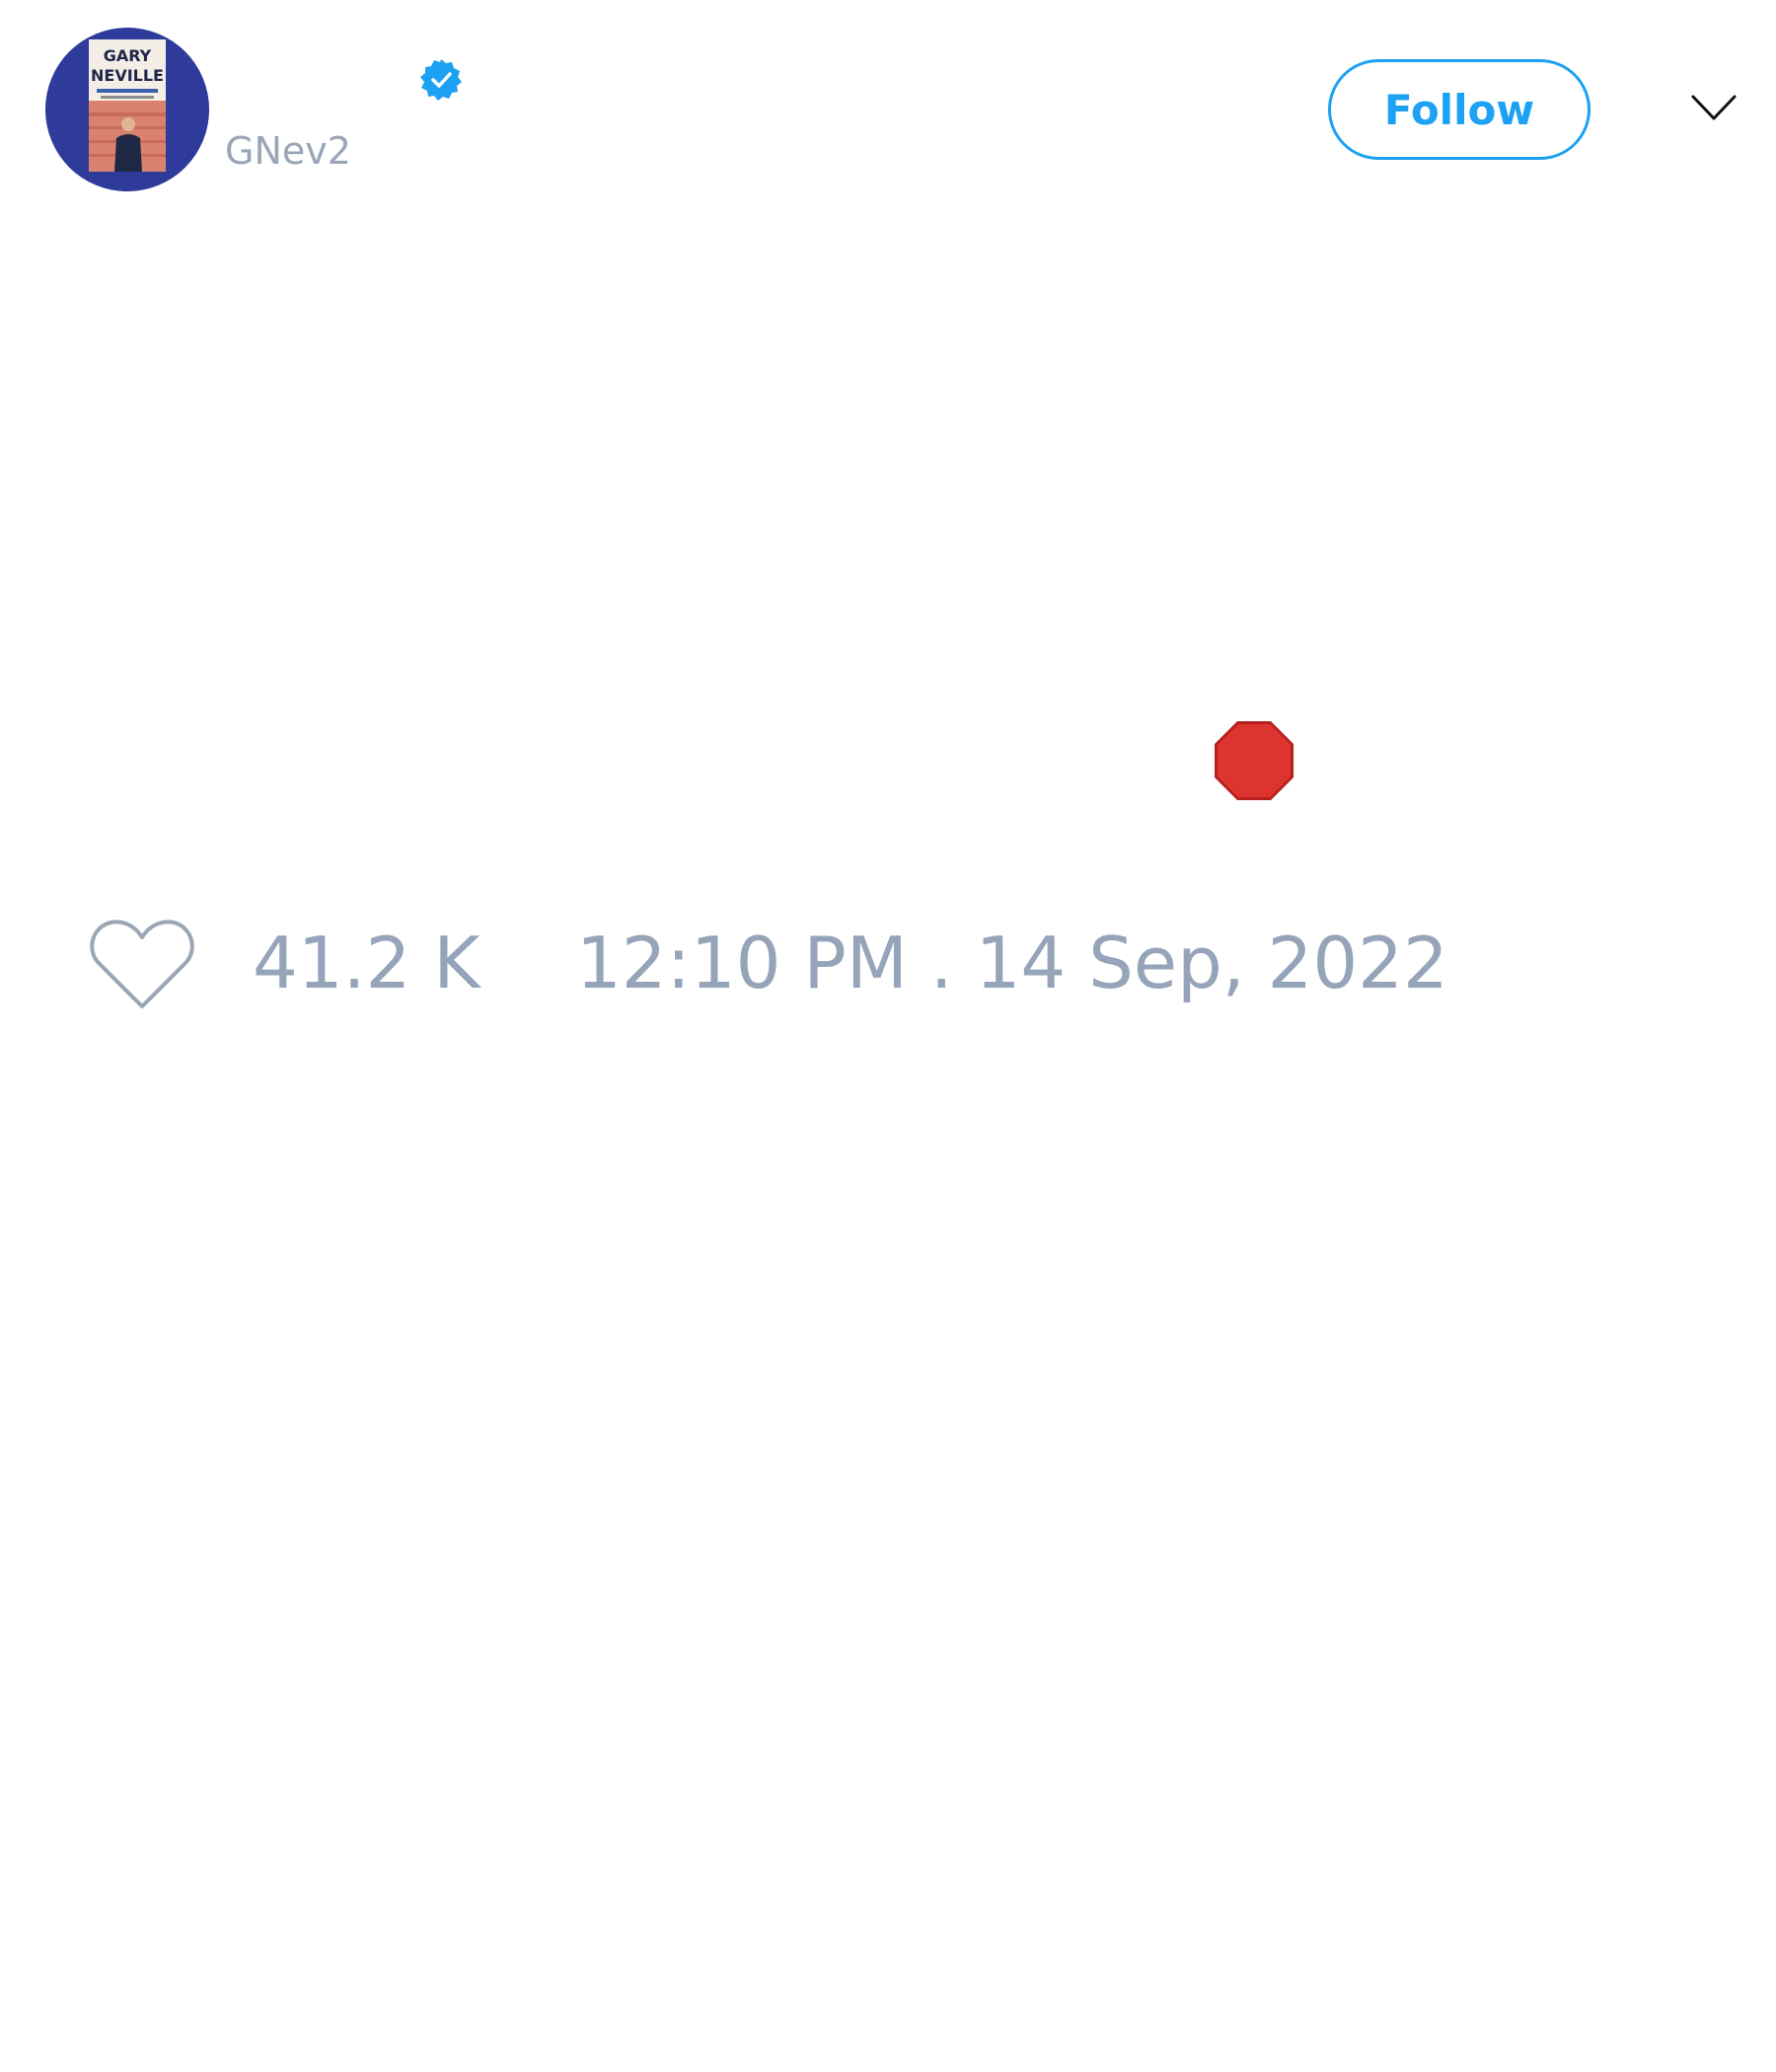  Describe the element at coordinates (288, 151) in the screenshot. I see `user-handle: GNev2` at that location.